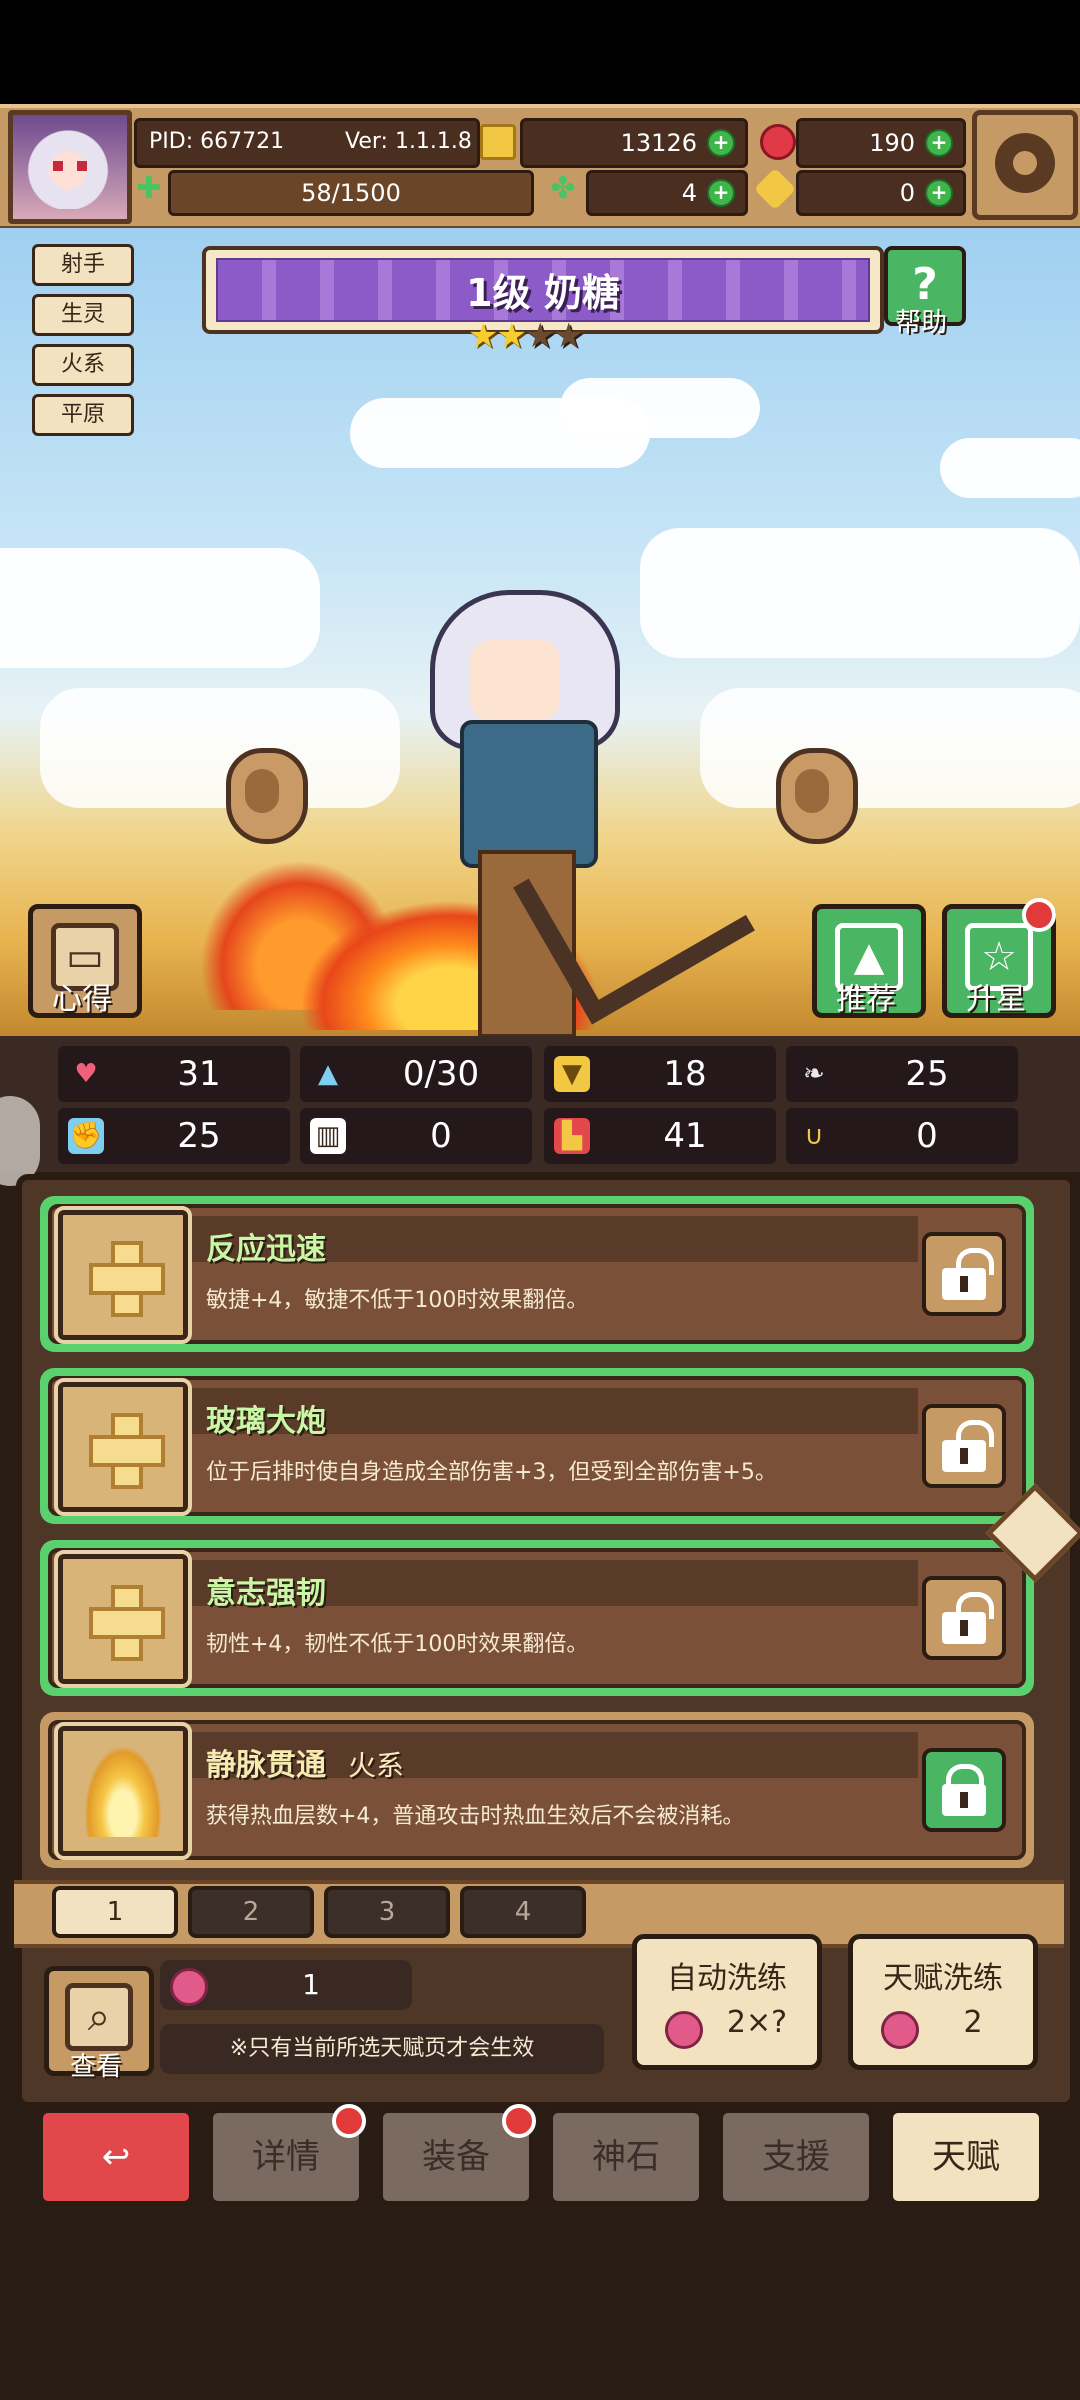  I want to click on talent-page-tab-4: 4, so click(523, 1912).